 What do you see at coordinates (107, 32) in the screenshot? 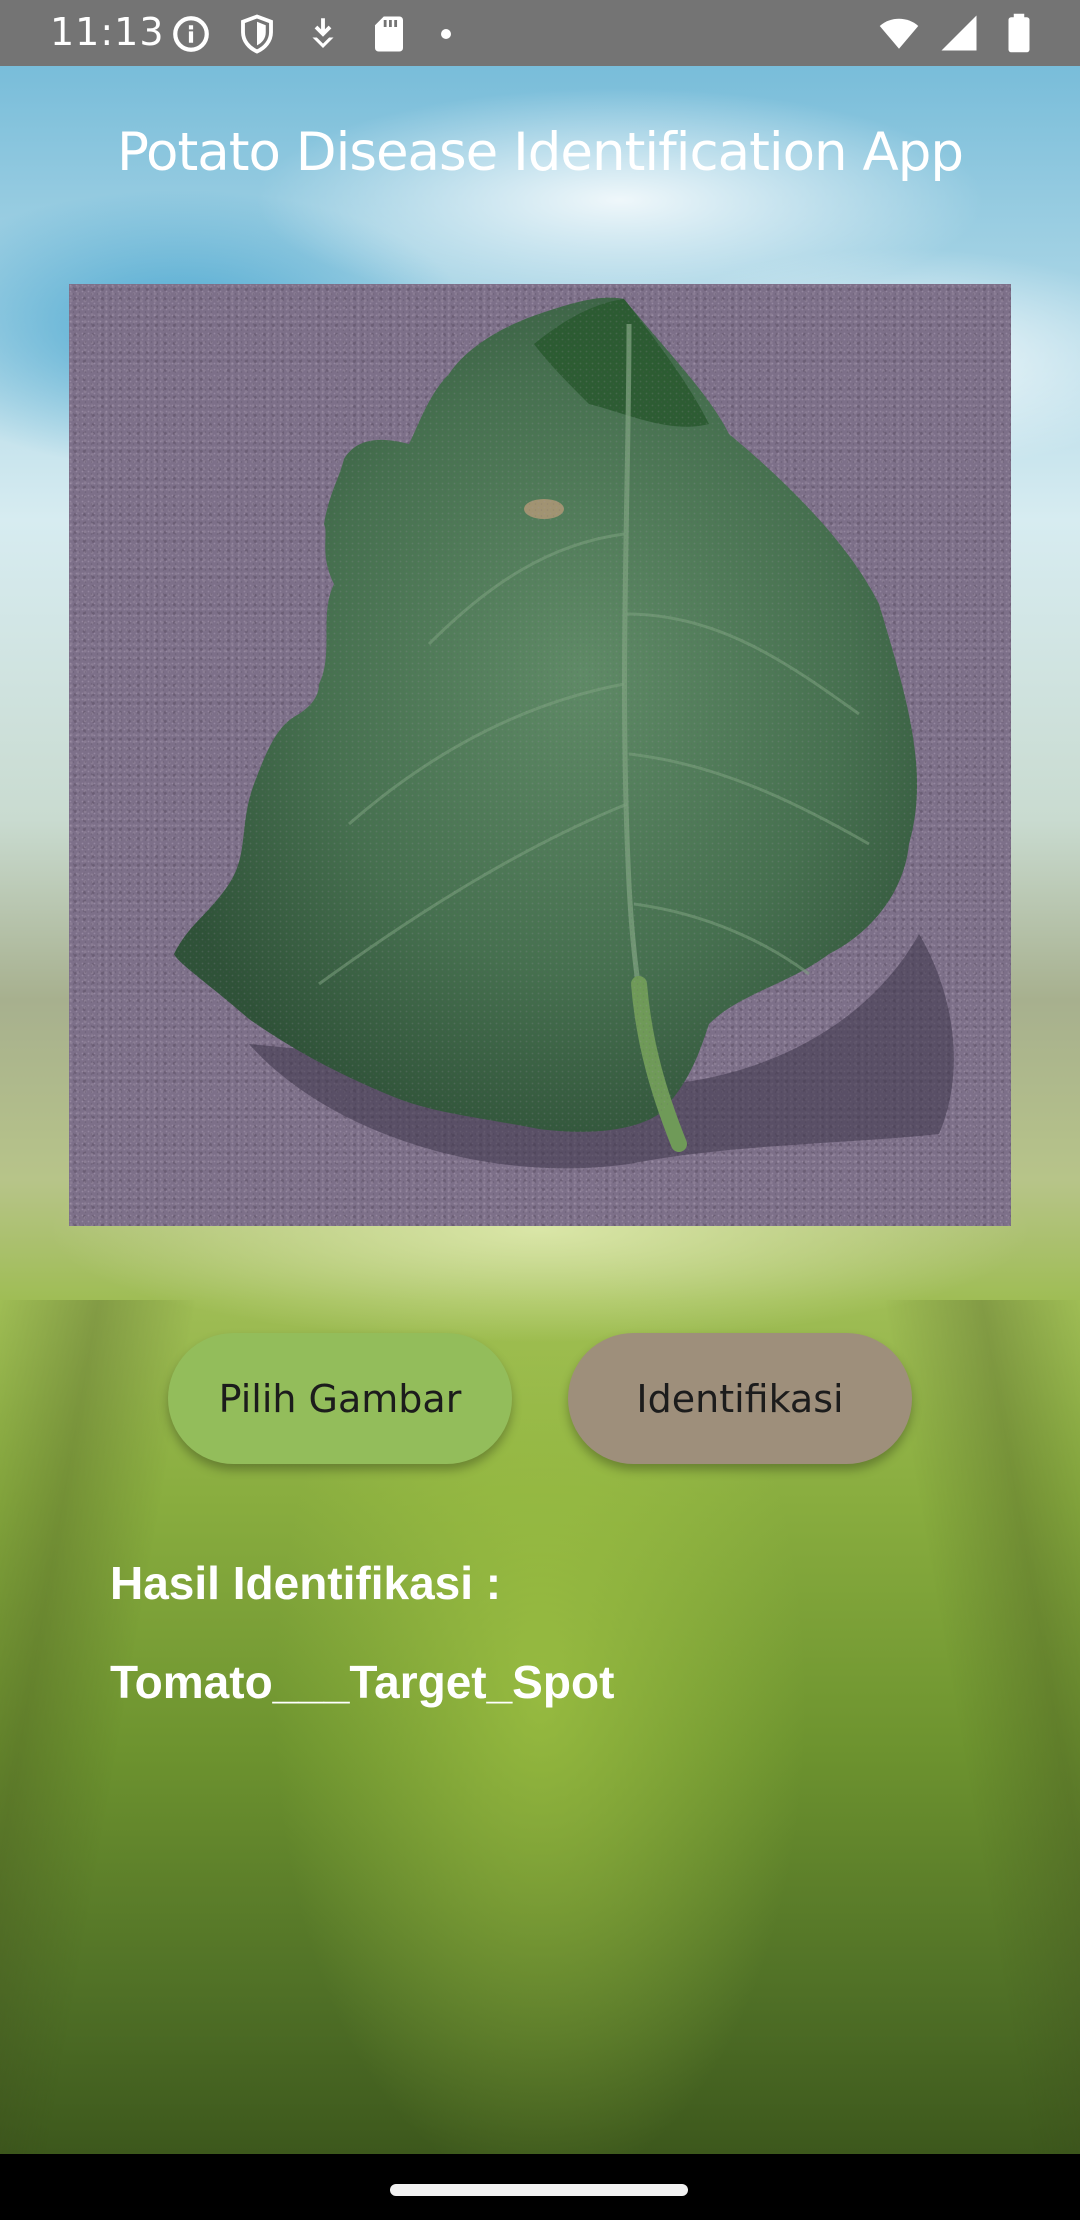
I see `status-time: 11:13` at bounding box center [107, 32].